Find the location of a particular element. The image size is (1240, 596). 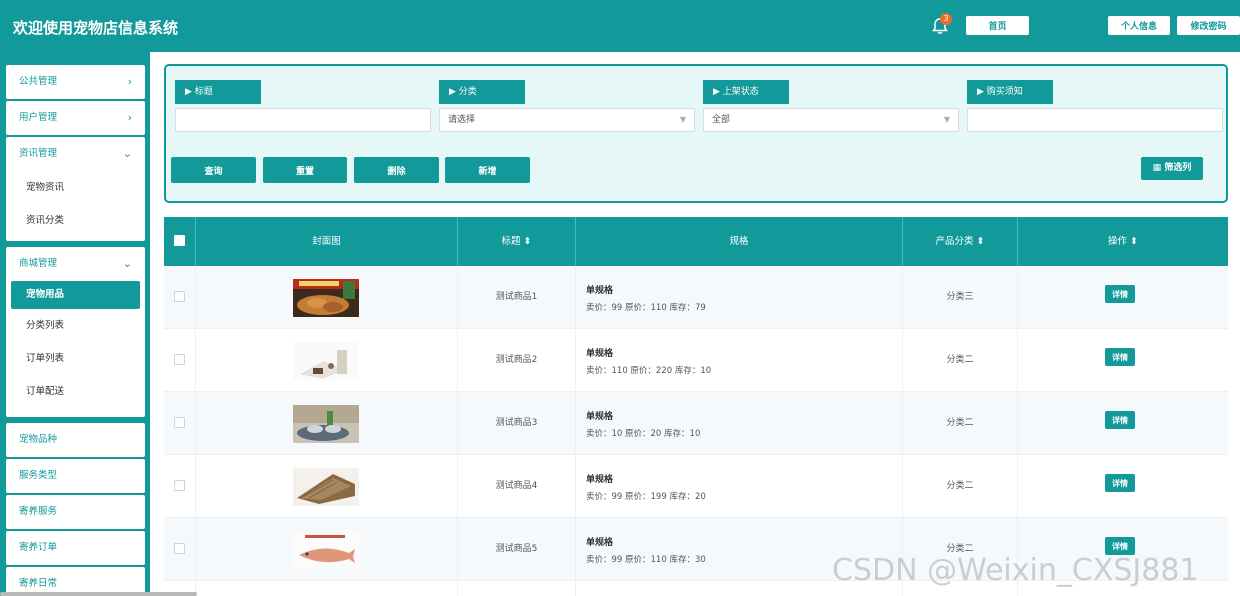

add-button: 新增 is located at coordinates (487, 170).